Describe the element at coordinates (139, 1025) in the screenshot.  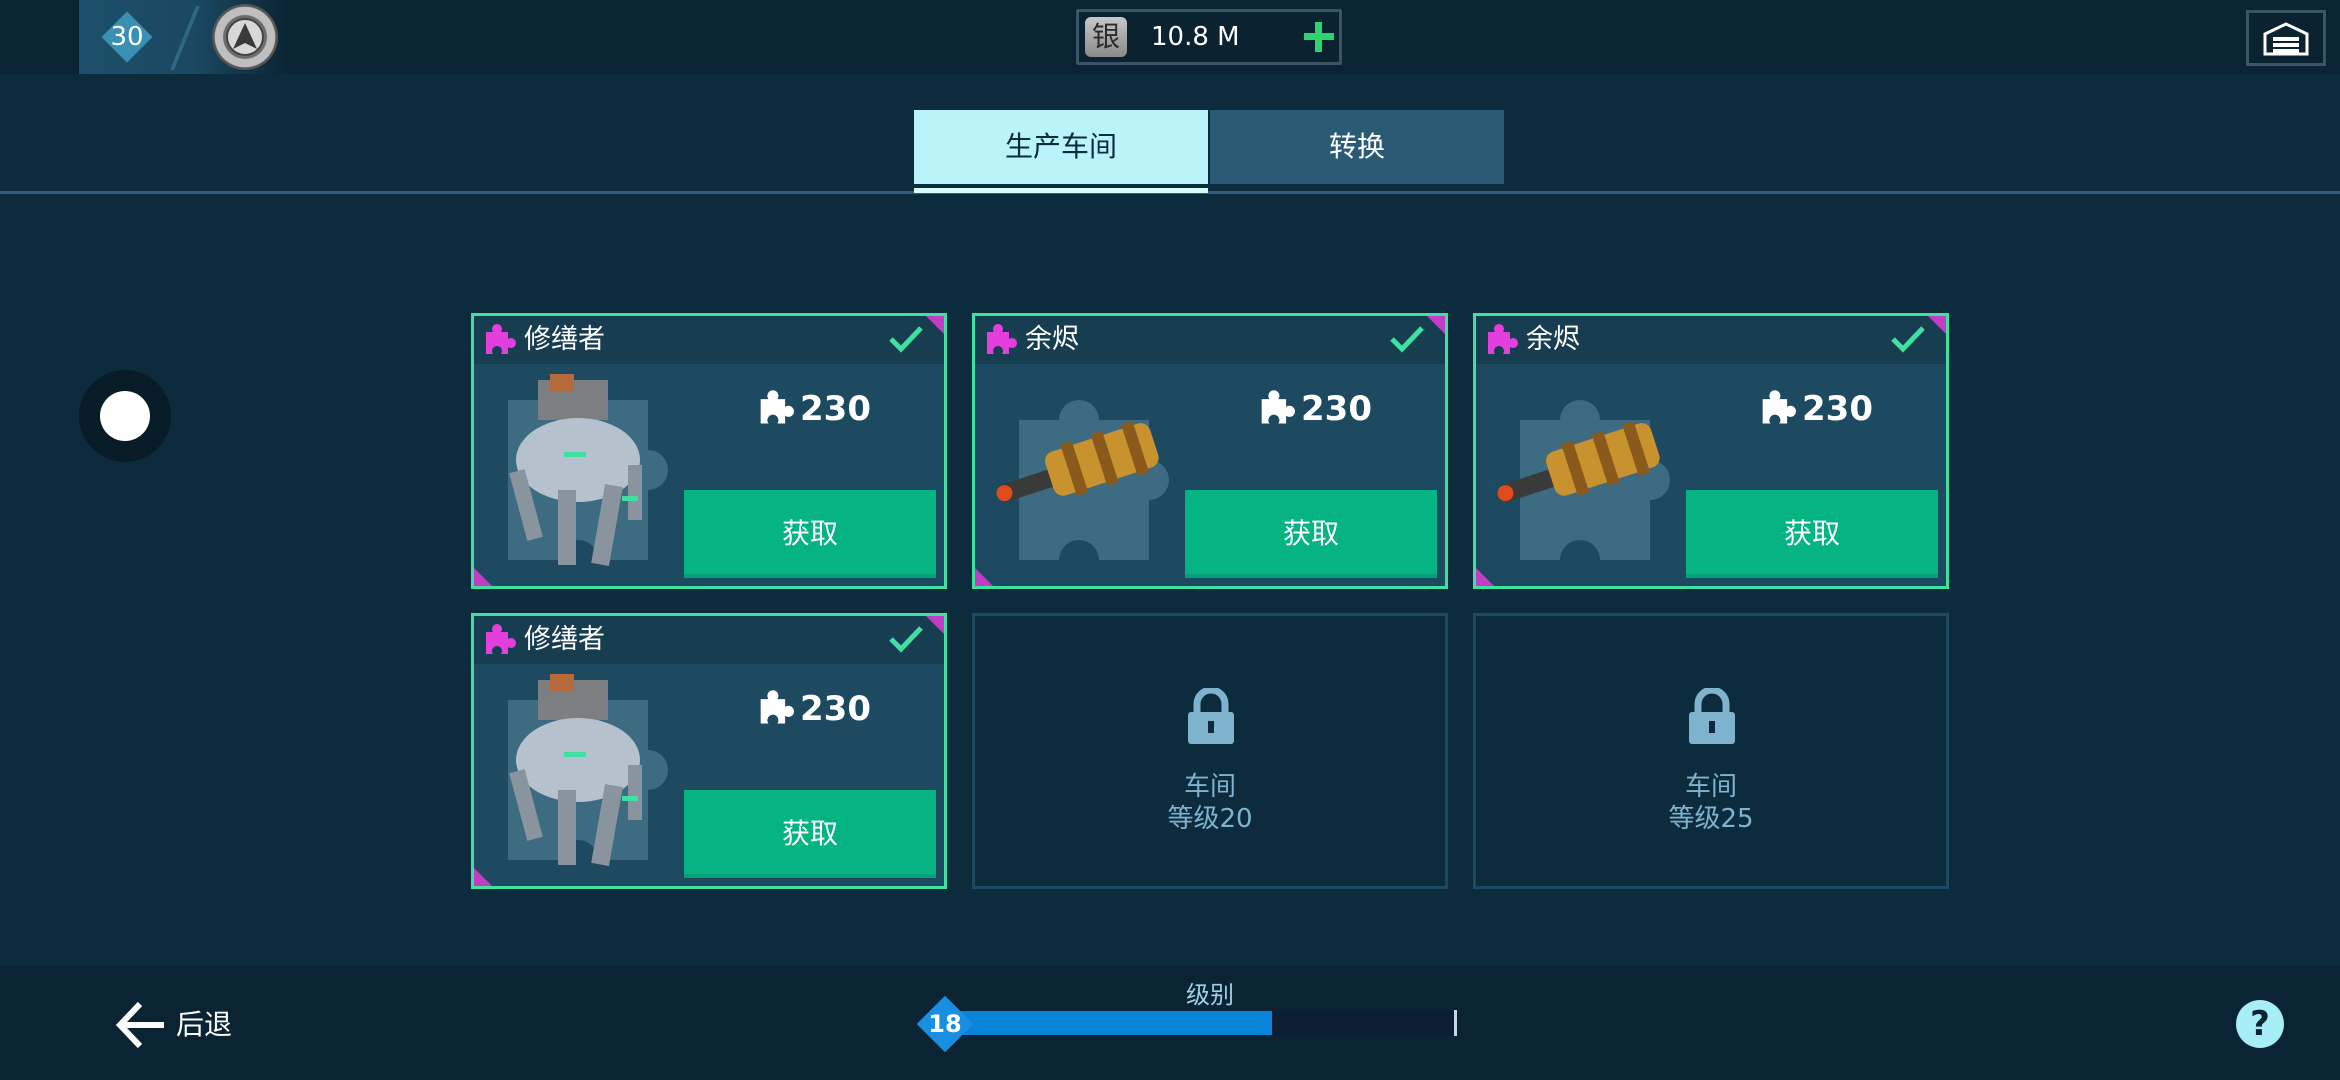
I see `arrow-left-icon` at that location.